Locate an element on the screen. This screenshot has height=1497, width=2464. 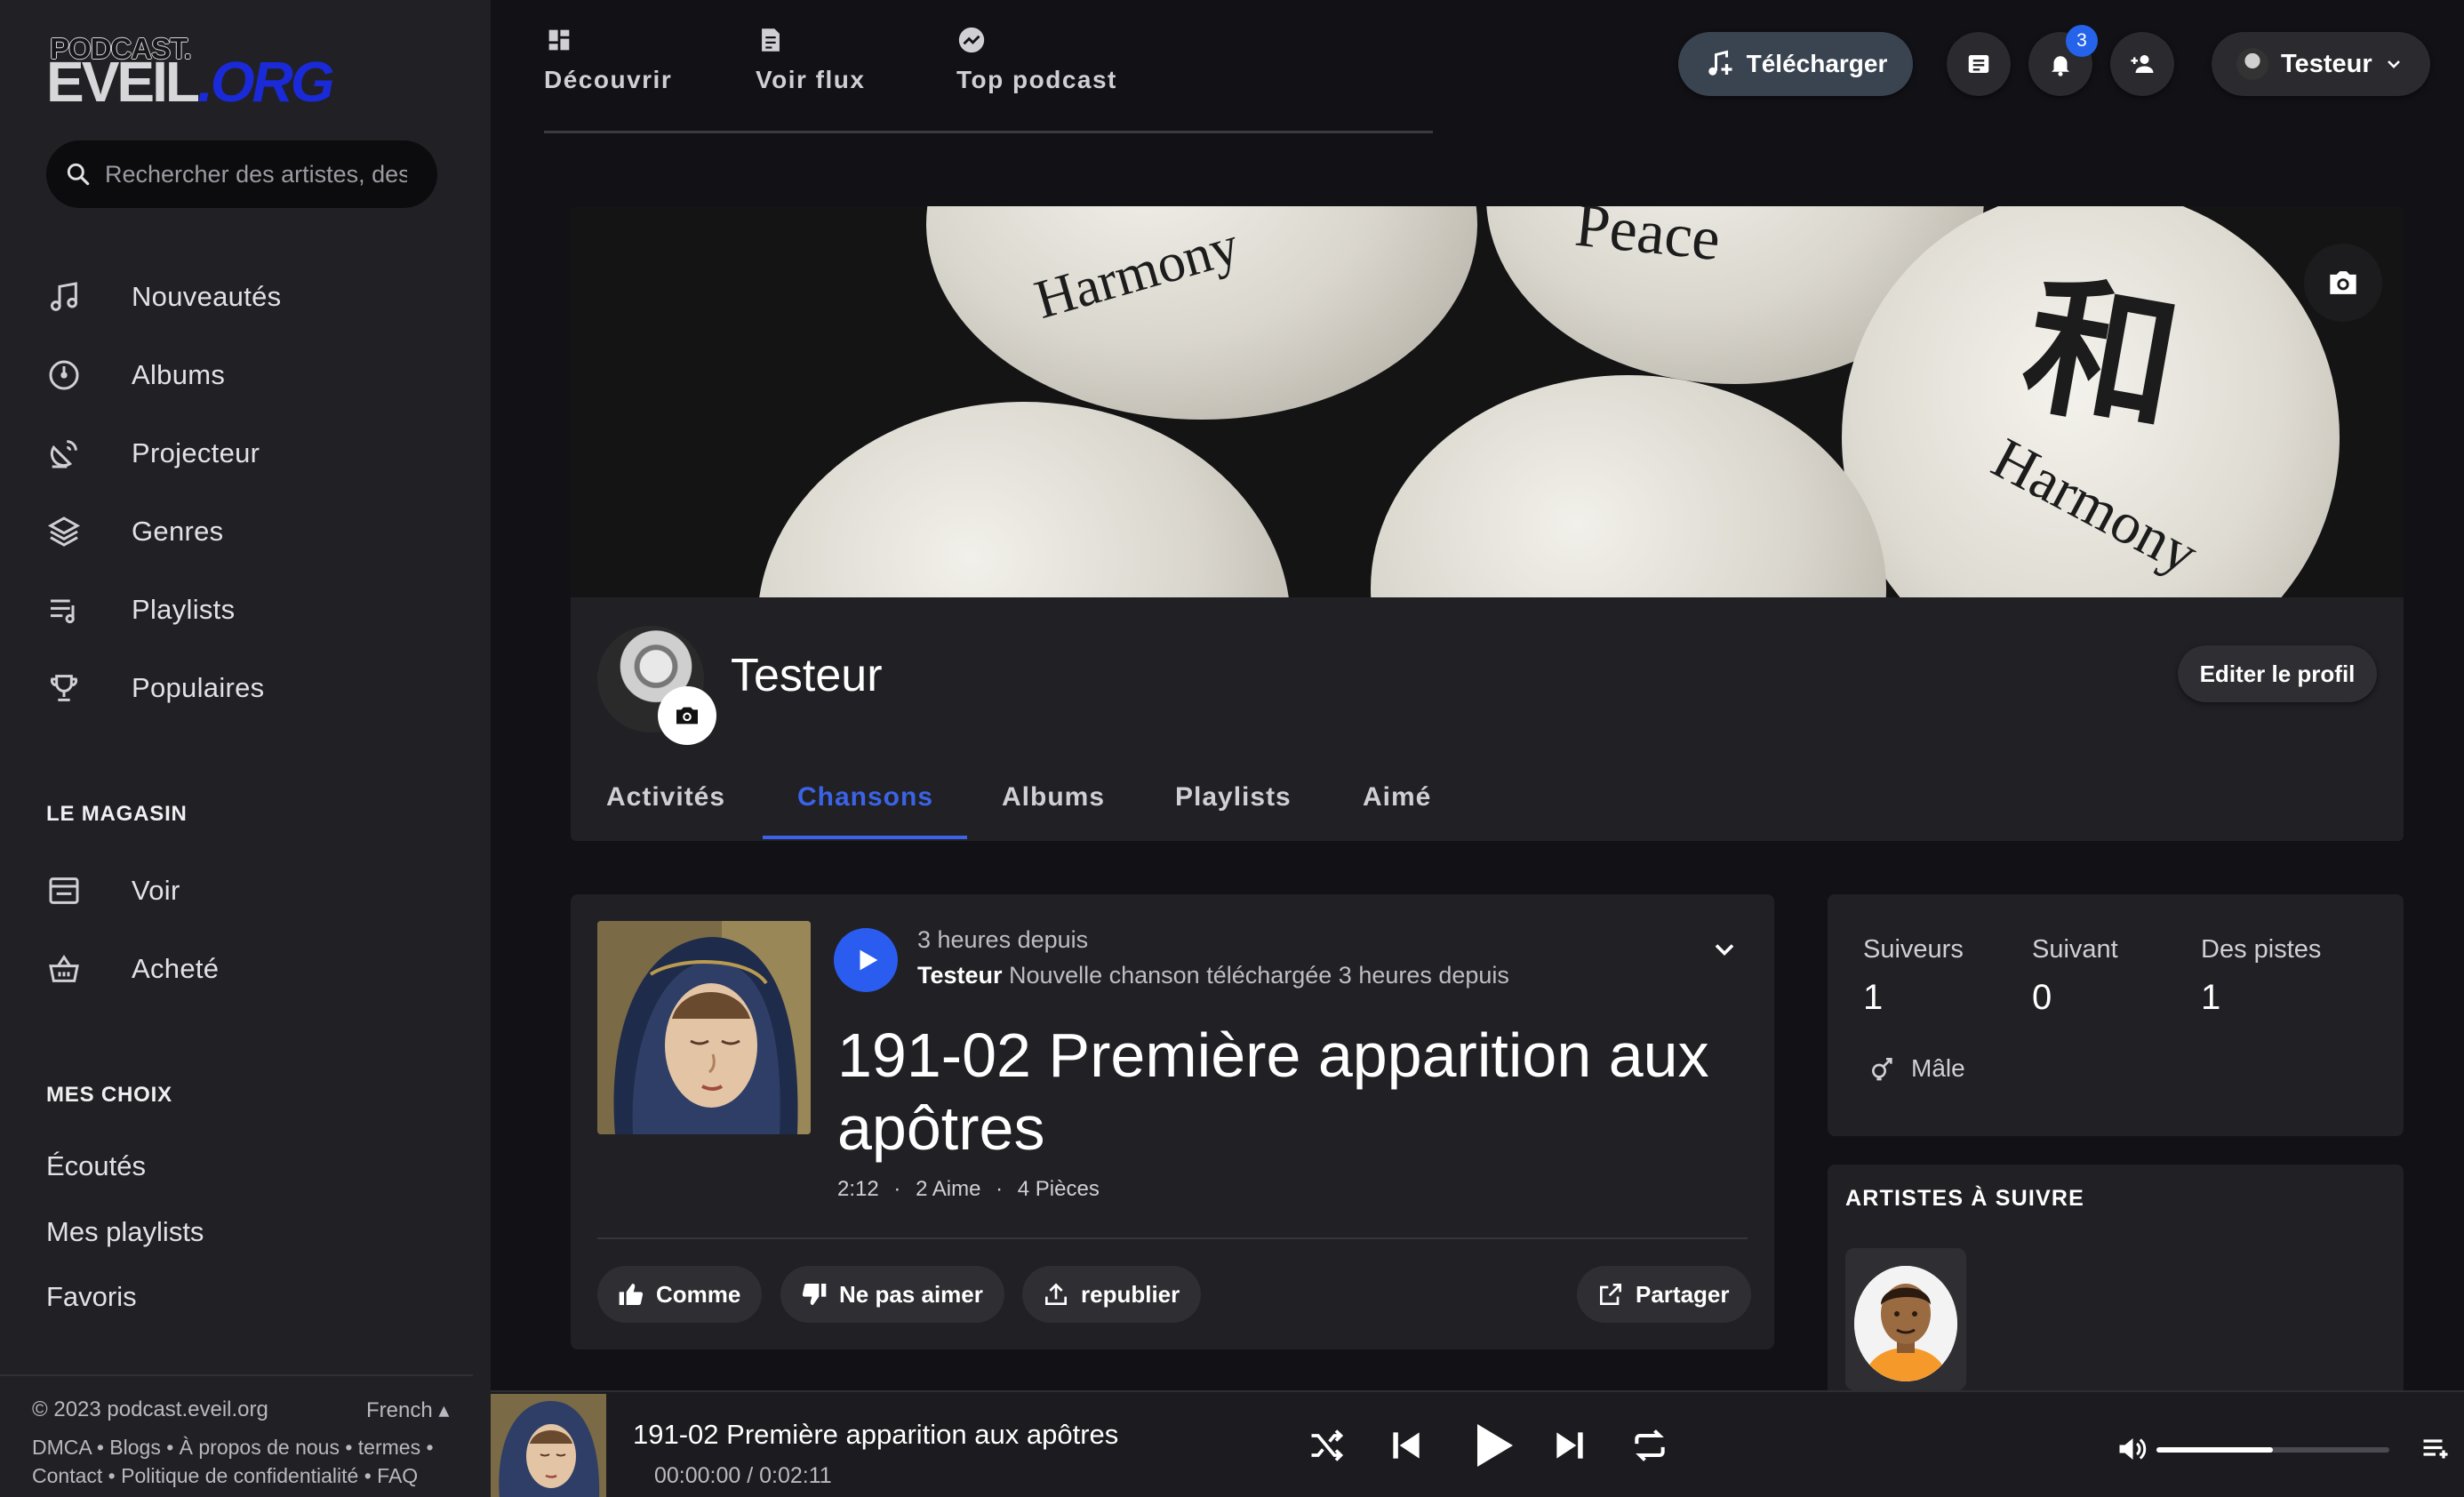
song-likes: 2 Aime is located at coordinates (948, 1189).